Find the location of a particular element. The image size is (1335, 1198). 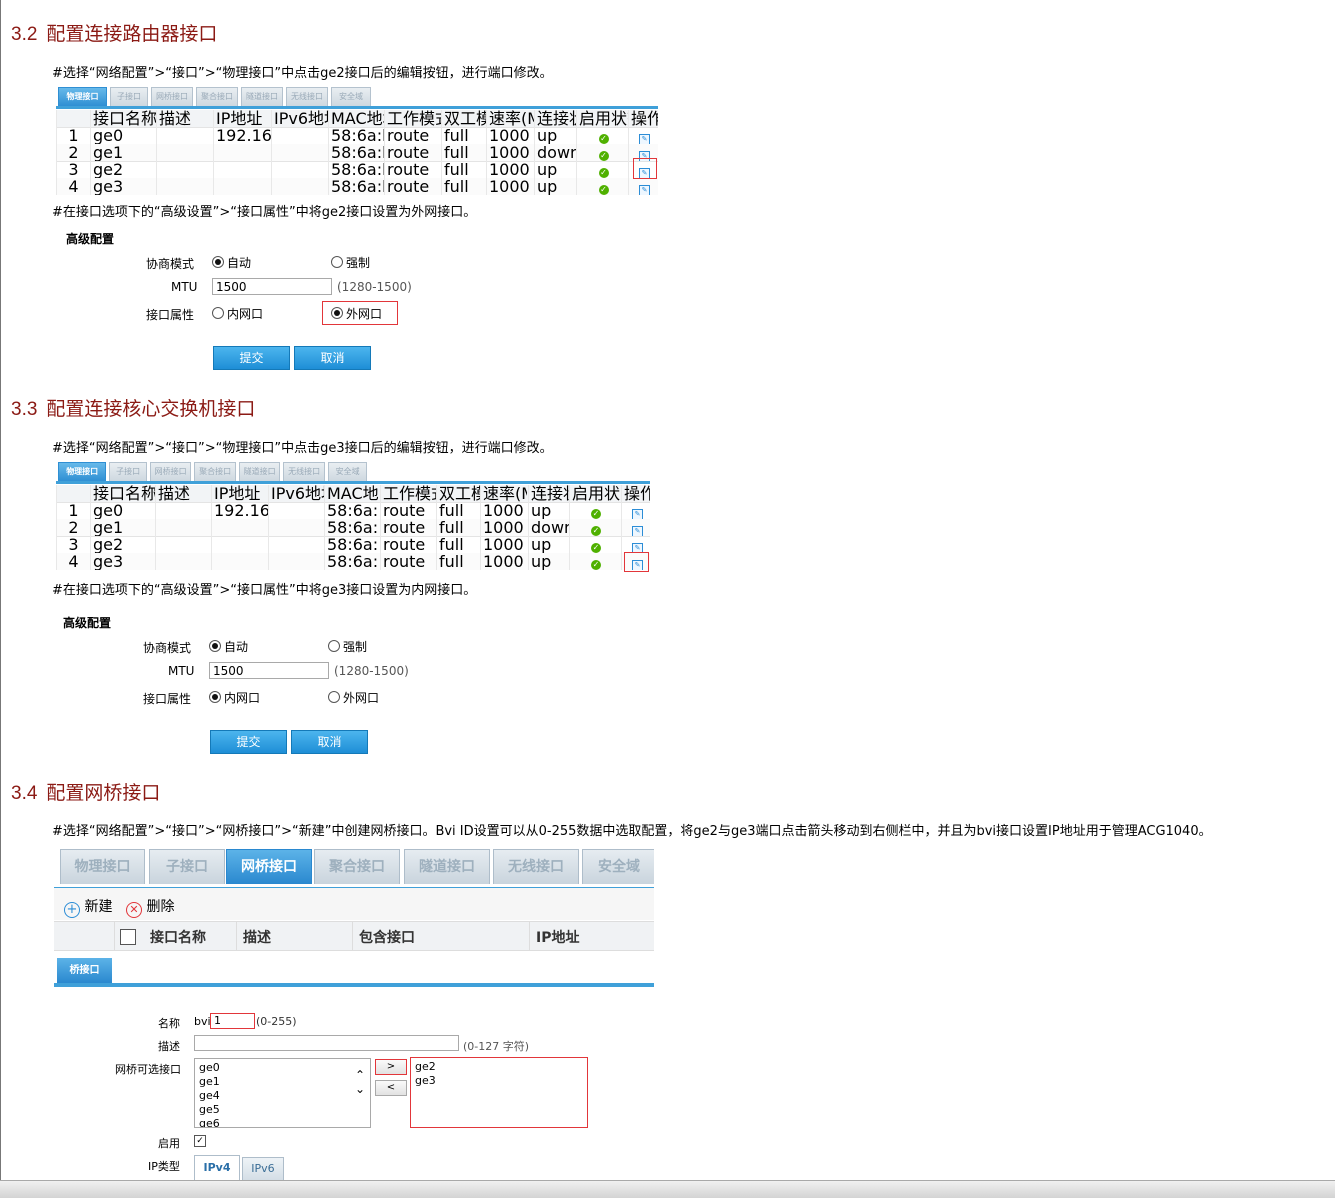

scroll-arrows-icon: ⌃ ⌄ is located at coordinates (360, 1082).